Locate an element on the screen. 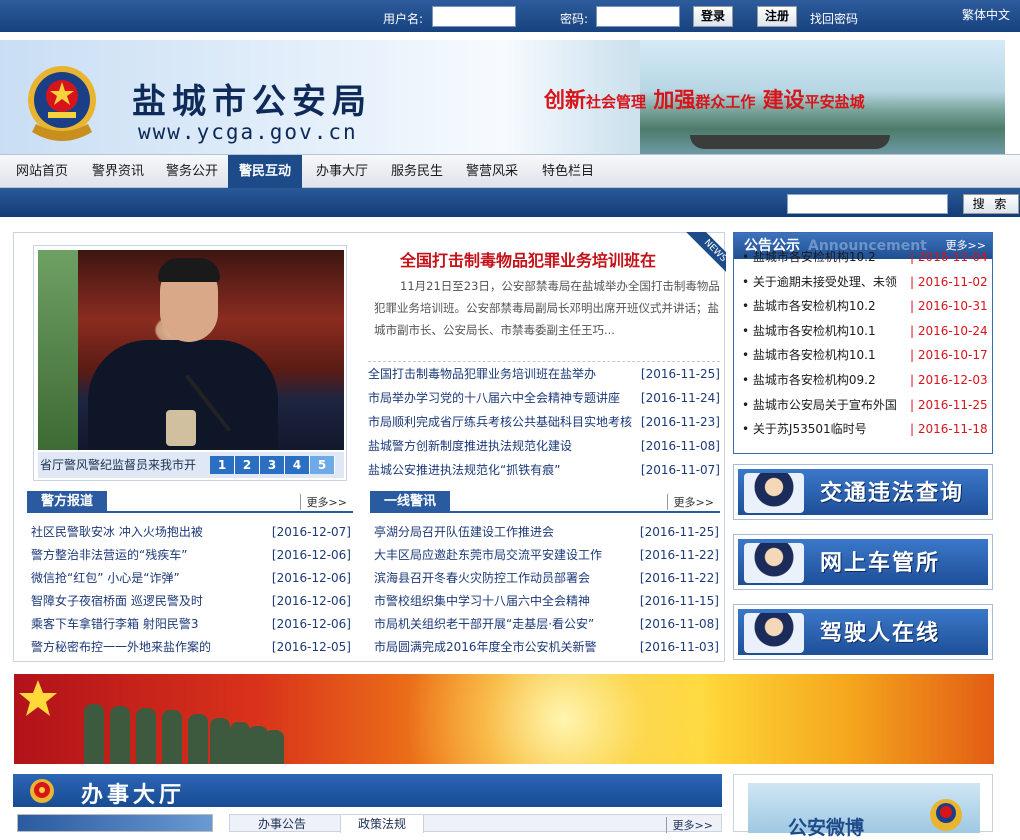 This screenshot has height=840, width=1020. list-item: • 关于逾期未接受处理、未领 | 2016-11-02 is located at coordinates (863, 282).